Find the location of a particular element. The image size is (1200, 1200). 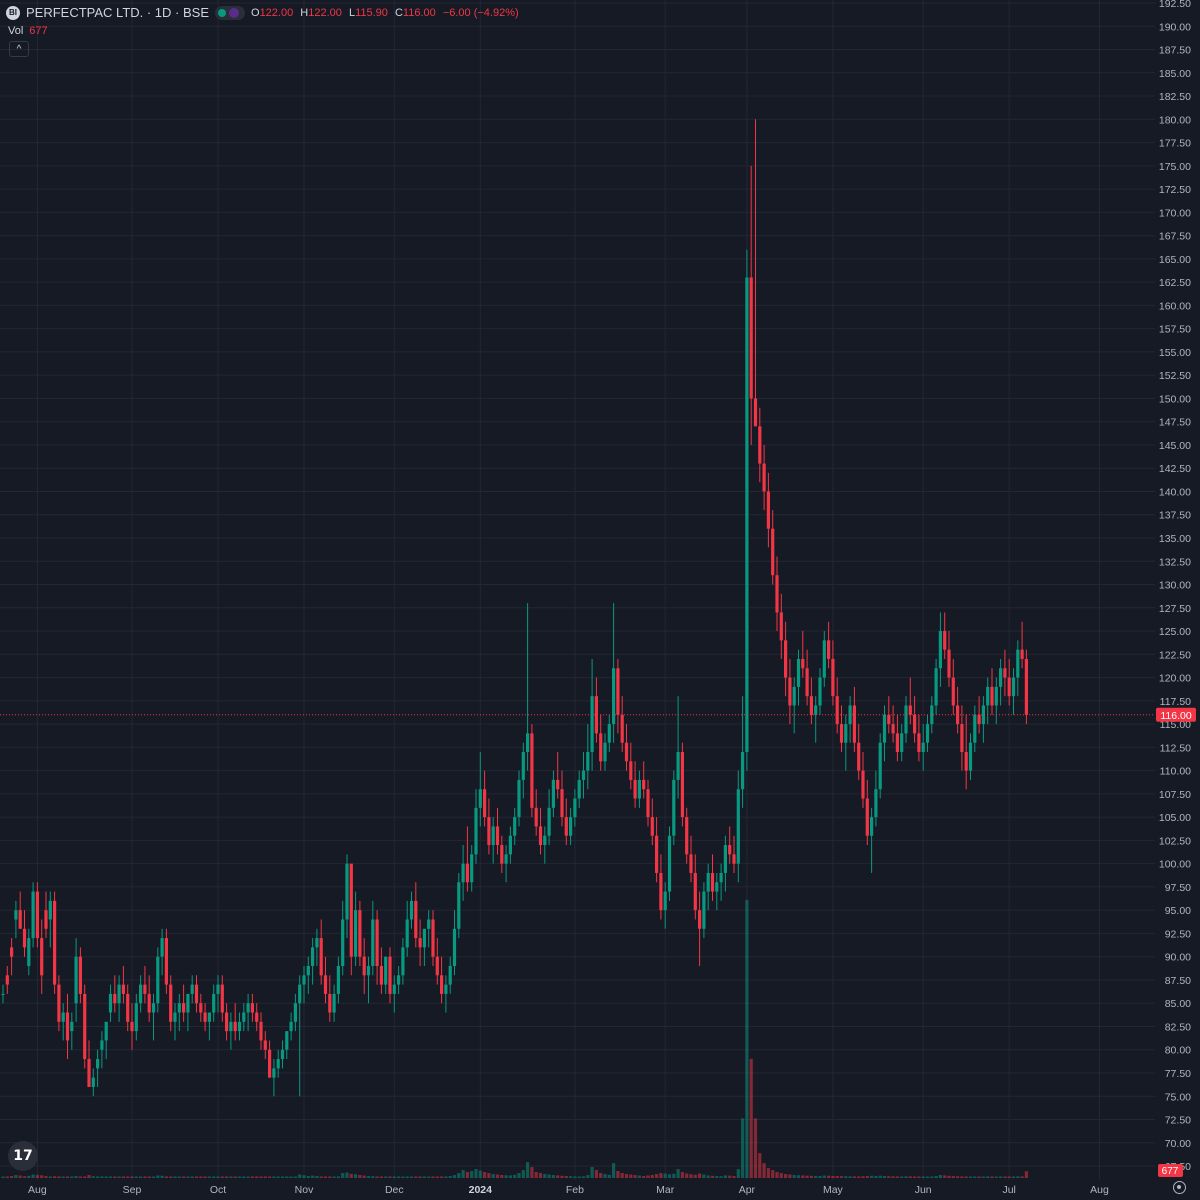

gear-icon is located at coordinates (1179, 1187).